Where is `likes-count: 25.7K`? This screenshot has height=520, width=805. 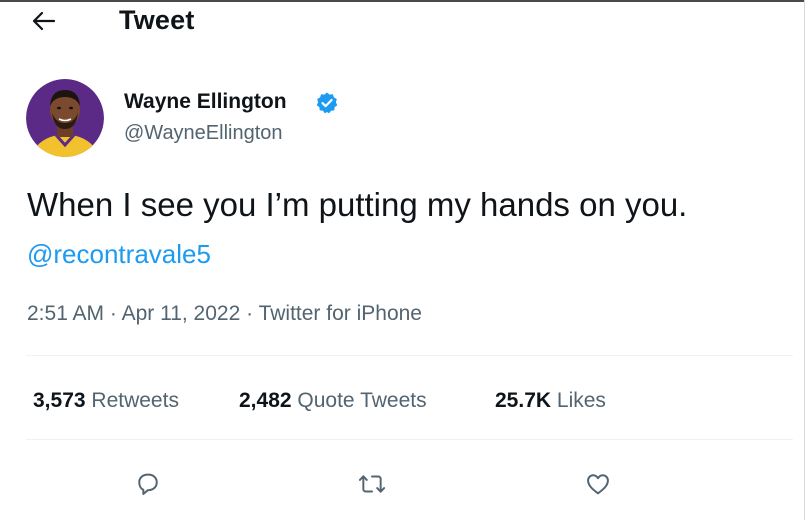
likes-count: 25.7K is located at coordinates (523, 400).